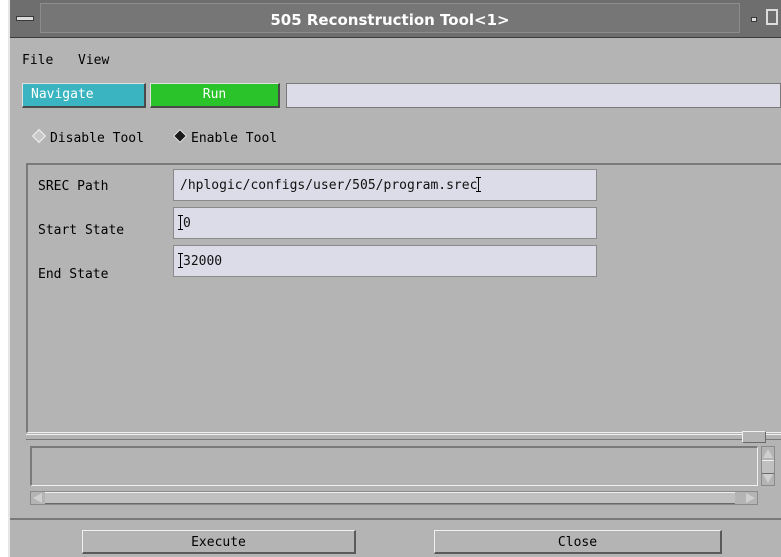 The height and width of the screenshot is (557, 781). Describe the element at coordinates (329, 185) in the screenshot. I see `srec-path-value: /hplogic/configs/user/505/program.srec` at that location.